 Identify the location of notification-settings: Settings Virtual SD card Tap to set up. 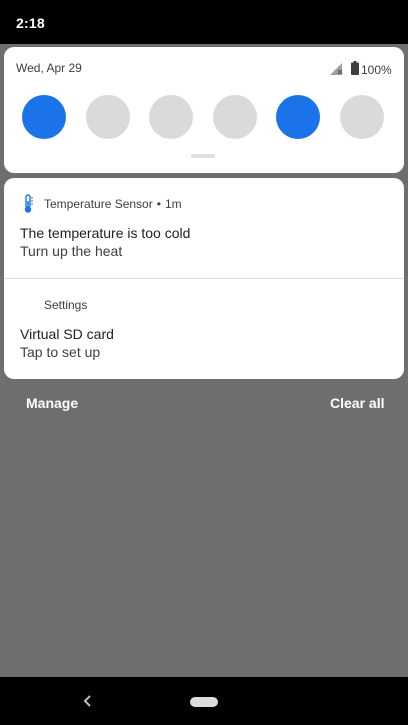
(204, 329).